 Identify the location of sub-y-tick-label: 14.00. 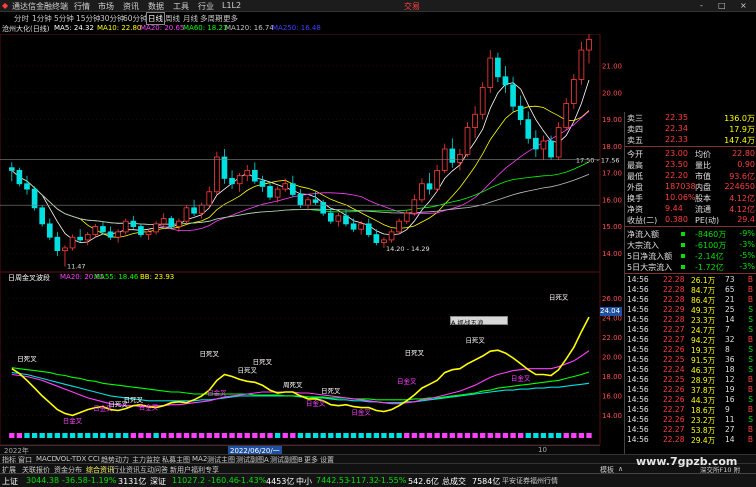
(612, 416).